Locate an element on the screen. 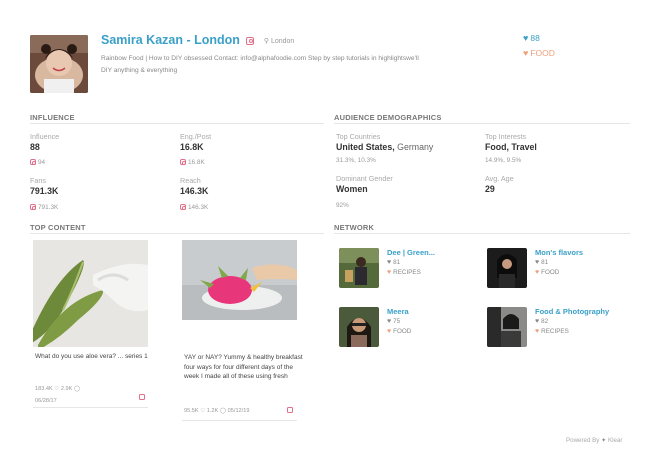 The width and height of the screenshot is (665, 470). reach-label: Reach is located at coordinates (190, 180).